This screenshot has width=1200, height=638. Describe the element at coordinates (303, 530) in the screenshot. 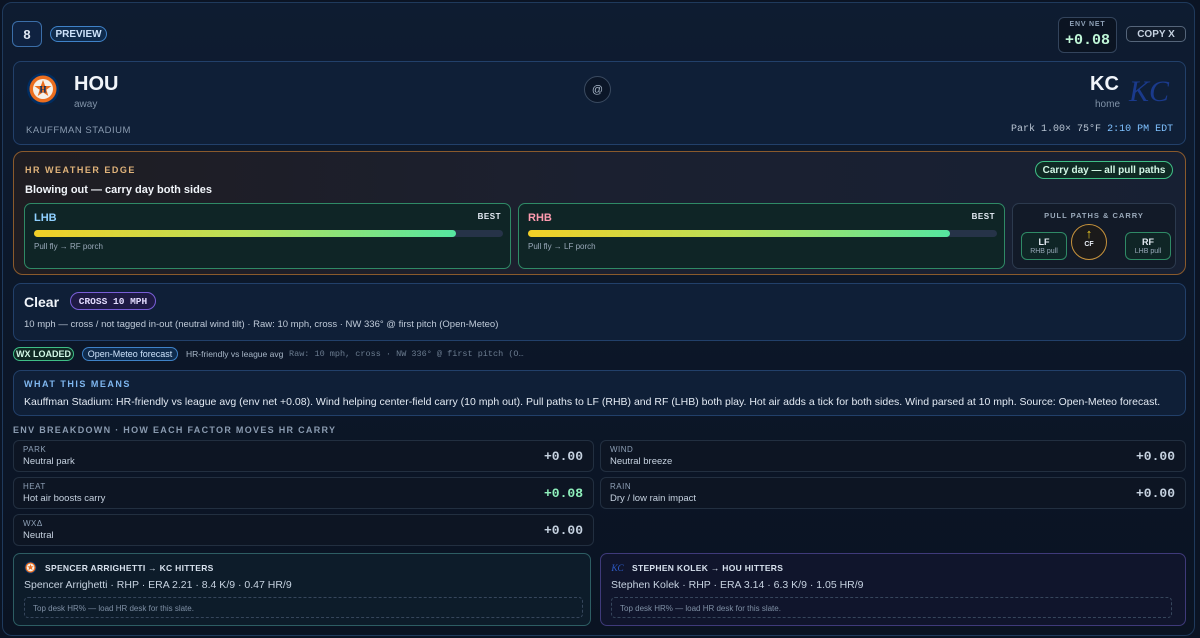

I see `factor-wx-delta: WXΔ Neutral +0.00` at that location.